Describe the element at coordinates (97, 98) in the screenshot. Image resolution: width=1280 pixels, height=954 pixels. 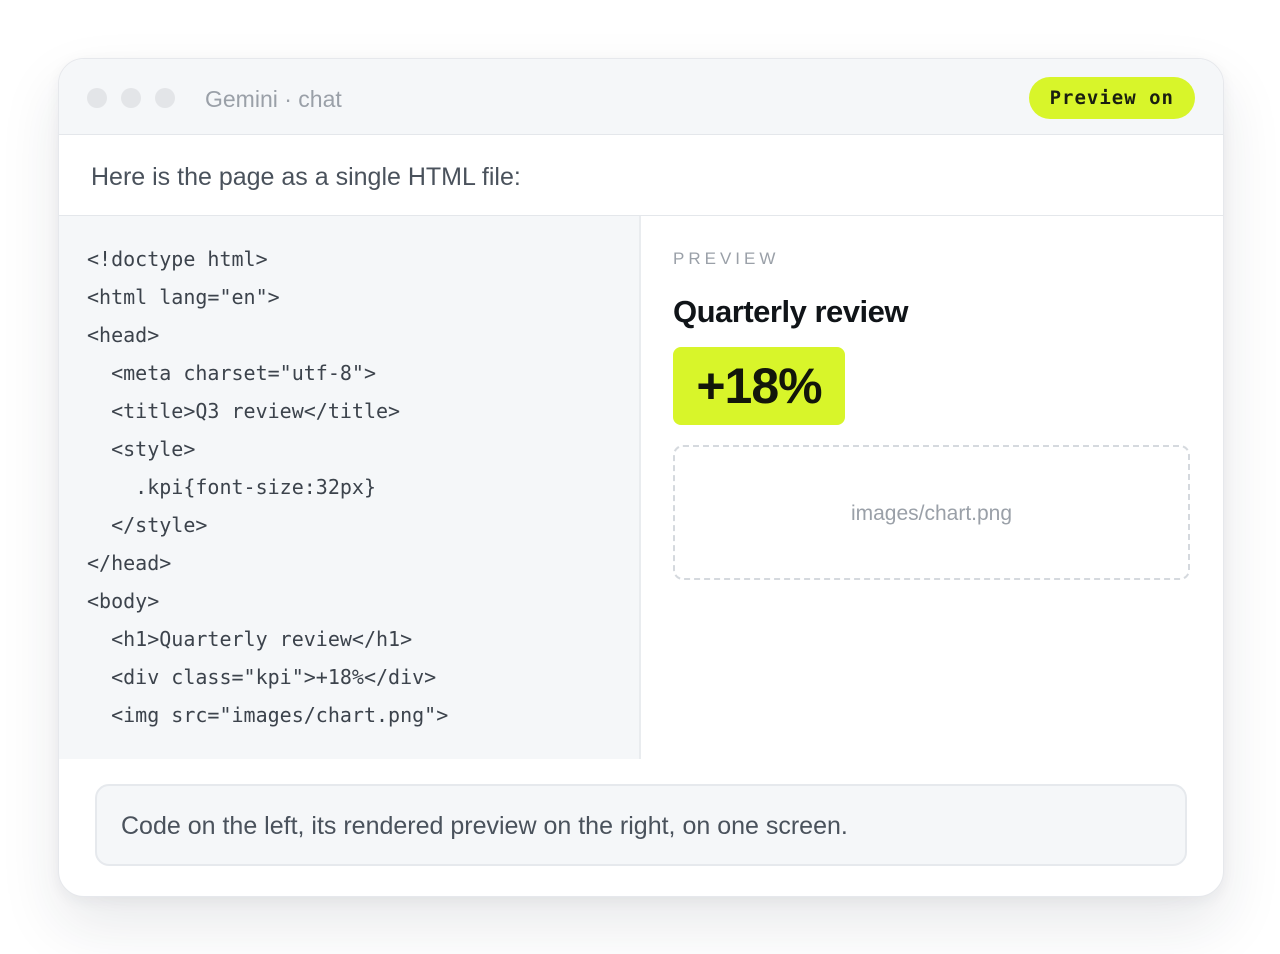
I see `window-close-dot-icon` at that location.